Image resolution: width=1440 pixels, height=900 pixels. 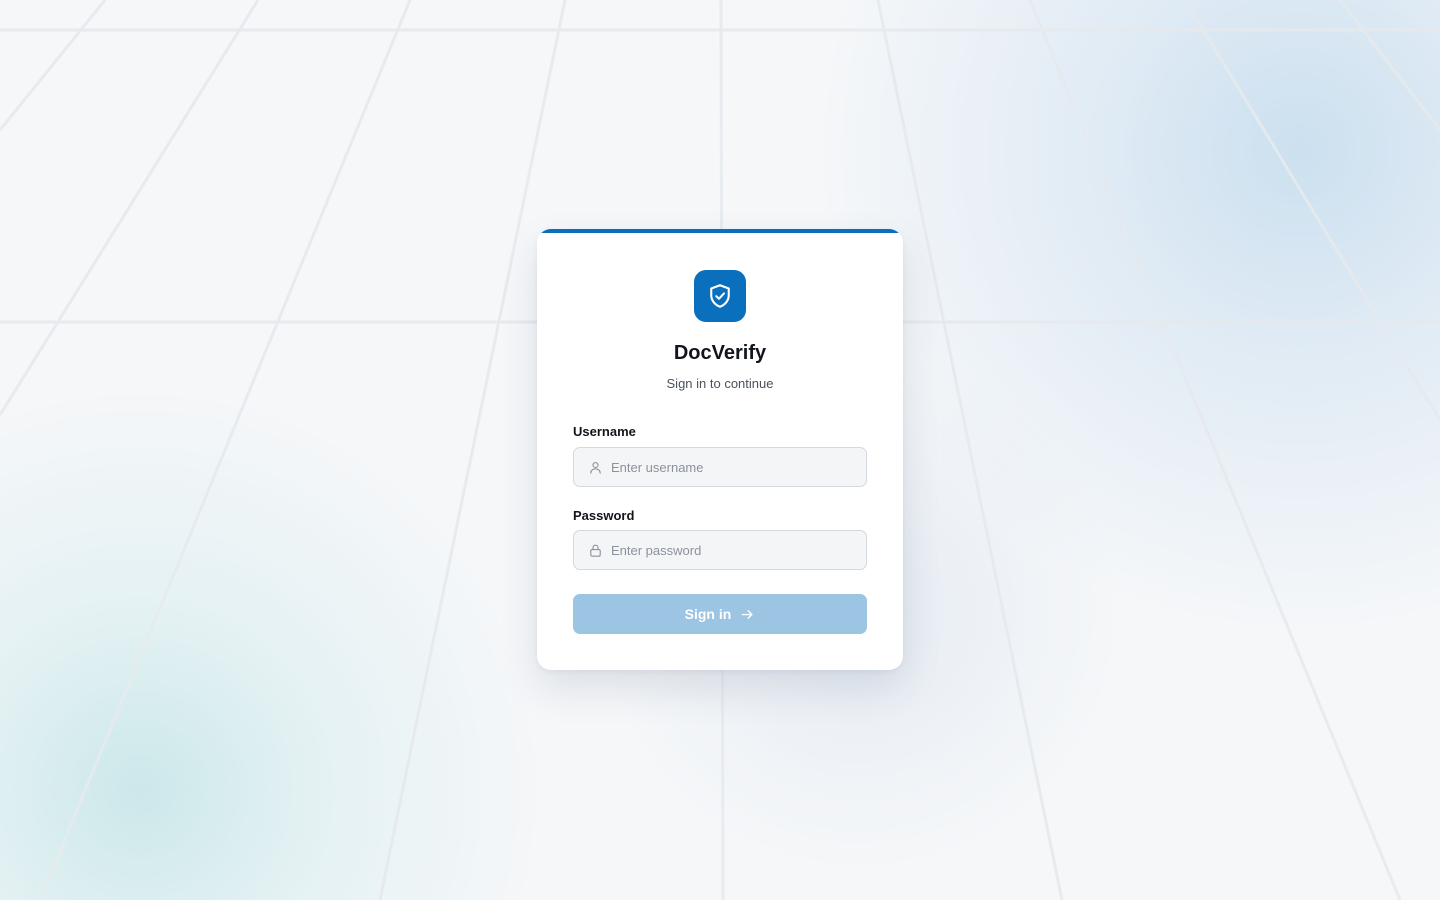 What do you see at coordinates (720, 353) in the screenshot?
I see `app-title: DocVerify` at bounding box center [720, 353].